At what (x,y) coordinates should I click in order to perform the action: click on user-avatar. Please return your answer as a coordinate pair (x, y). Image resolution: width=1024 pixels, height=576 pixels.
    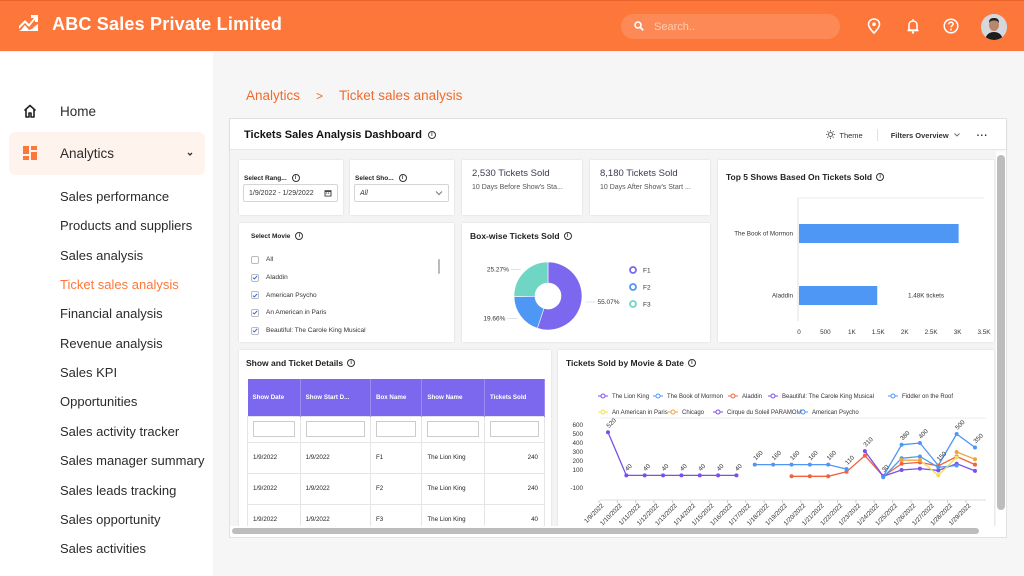
    Looking at the image, I should click on (994, 27).